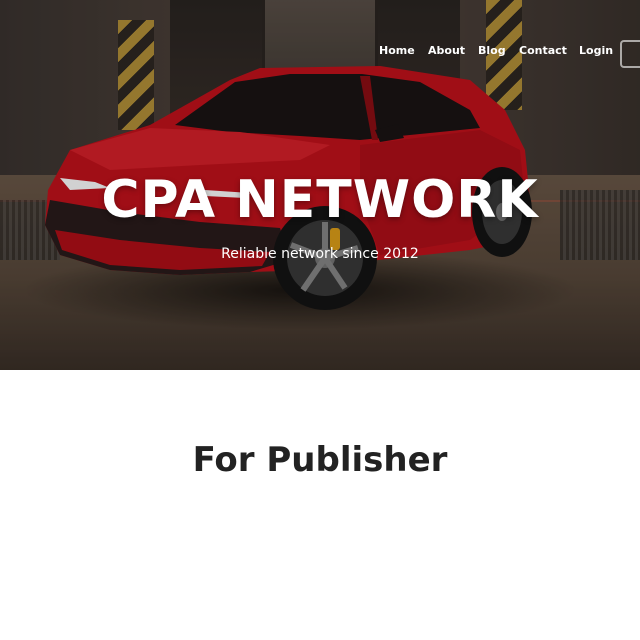 This screenshot has height=640, width=640. What do you see at coordinates (543, 50) in the screenshot?
I see `nav-link-contact: Contact` at bounding box center [543, 50].